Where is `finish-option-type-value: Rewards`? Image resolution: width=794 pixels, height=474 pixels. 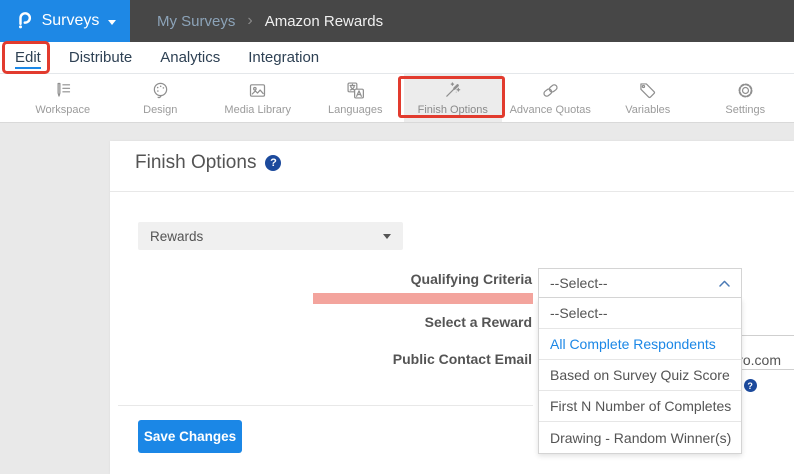
finish-option-type-value: Rewards is located at coordinates (177, 236).